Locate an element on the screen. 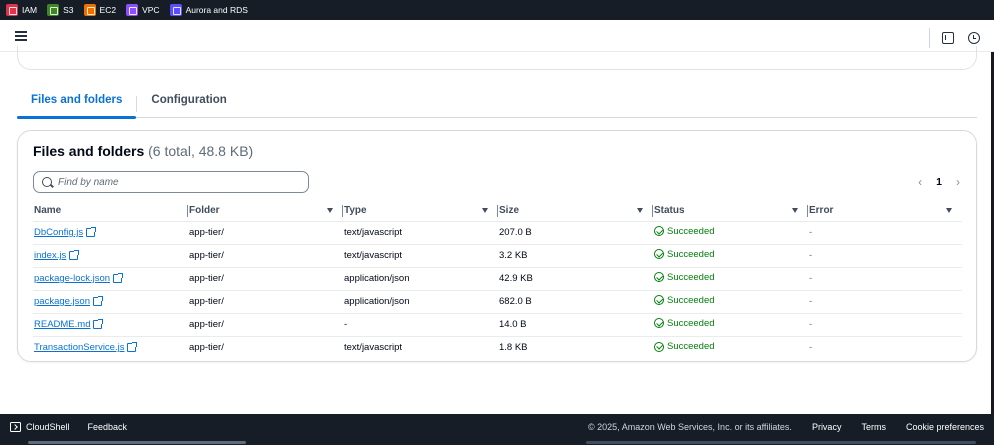 The image size is (994, 445). feedback-link: Feedback is located at coordinates (108, 427).